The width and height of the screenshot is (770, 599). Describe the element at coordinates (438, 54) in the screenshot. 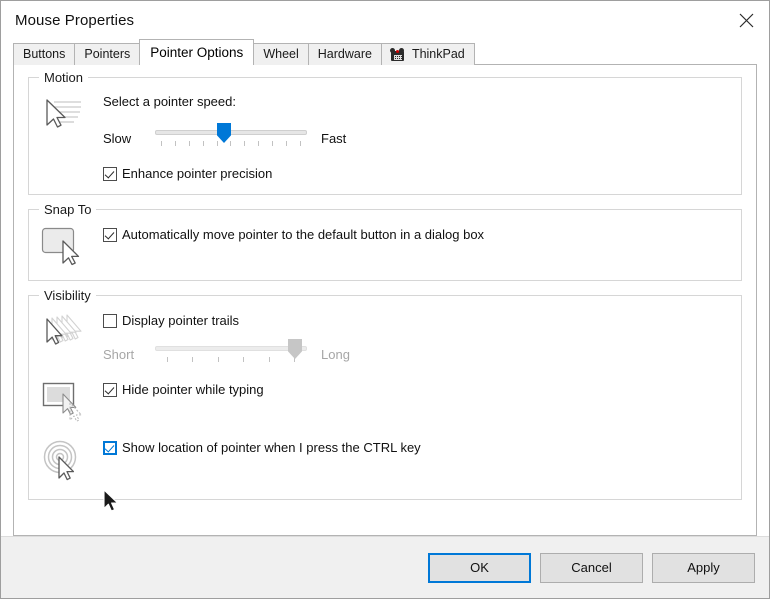

I see `tab-thinkpad-label: ThinkPad` at that location.